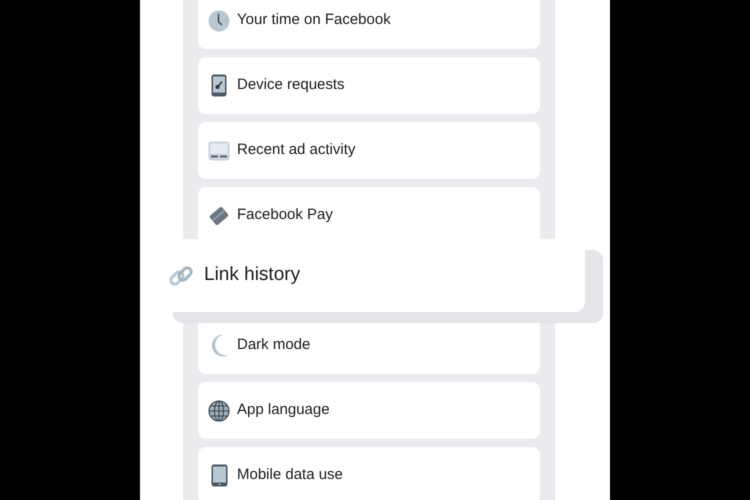 This screenshot has width=750, height=500. Describe the element at coordinates (219, 475) in the screenshot. I see `phone-icon` at that location.